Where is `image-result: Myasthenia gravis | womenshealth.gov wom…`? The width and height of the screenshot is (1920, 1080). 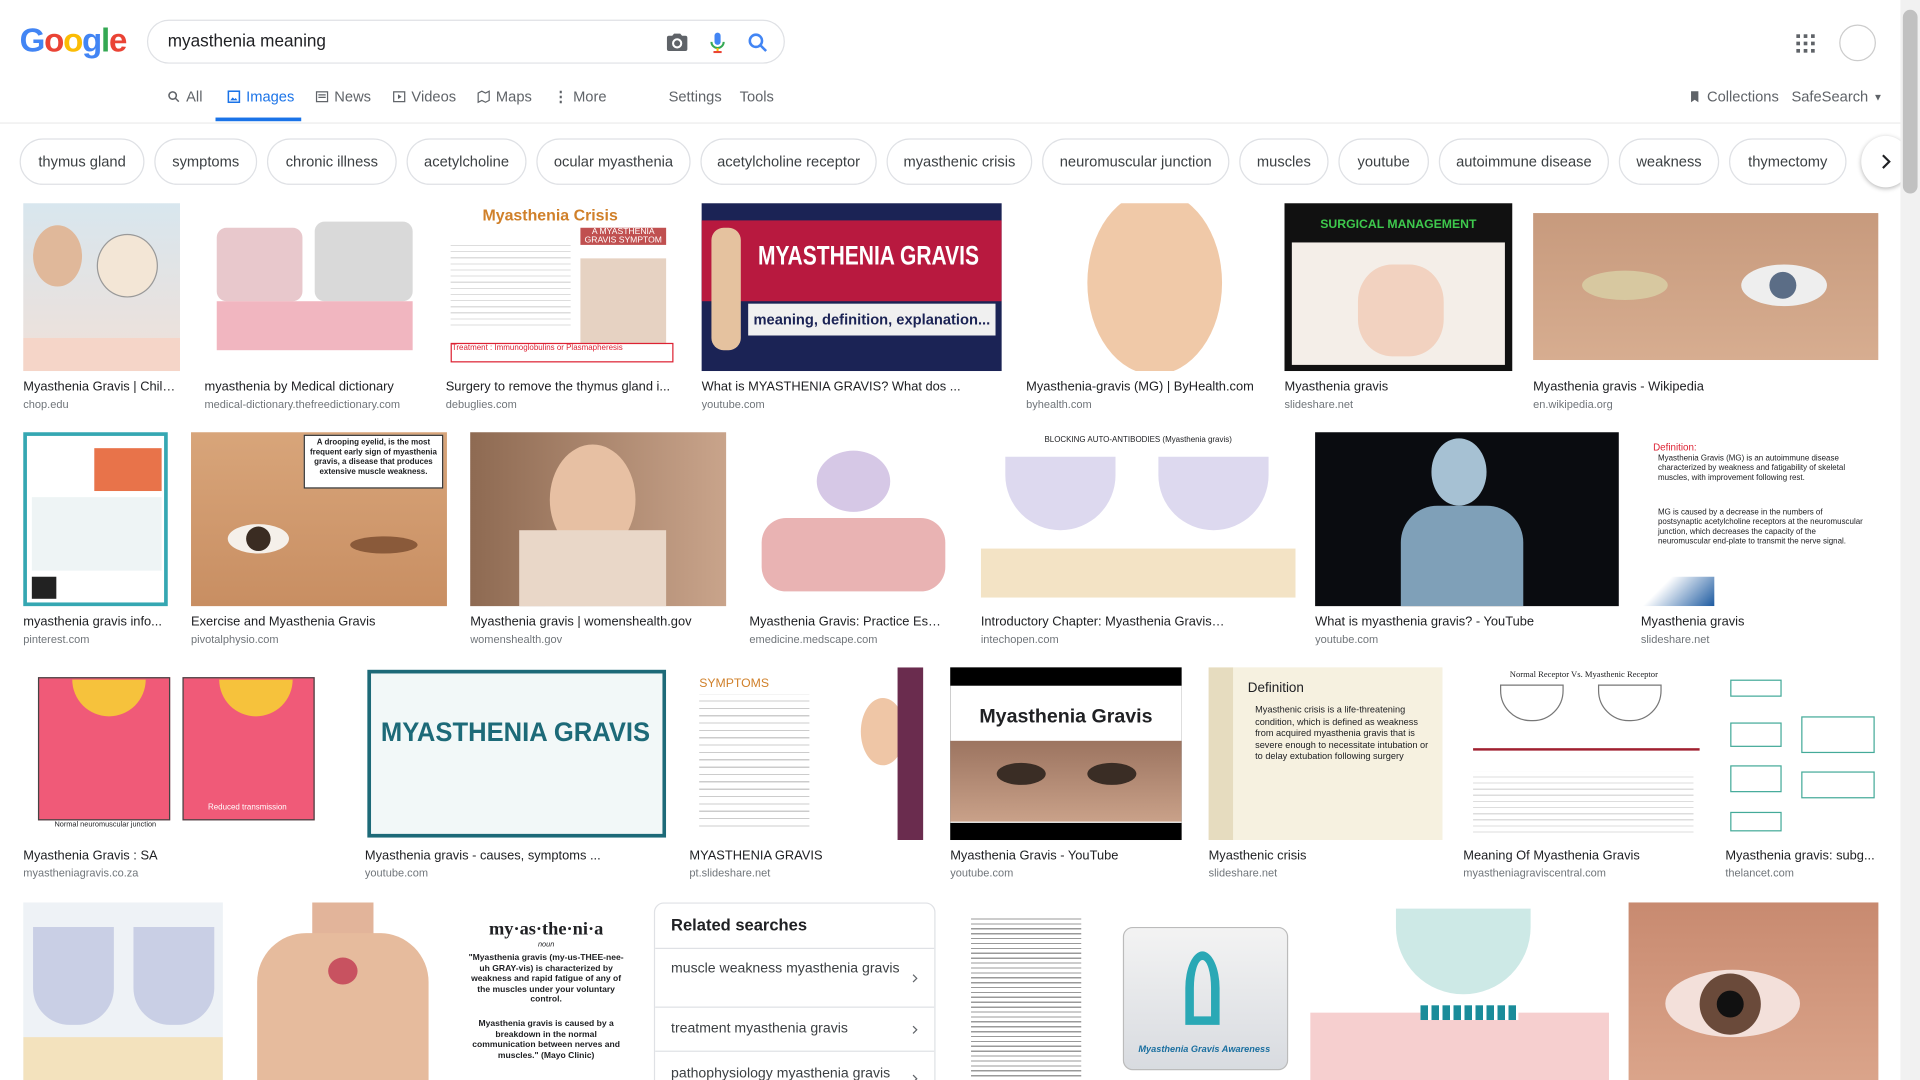 image-result: Myasthenia gravis | womenshealth.gov wom… is located at coordinates (598, 542).